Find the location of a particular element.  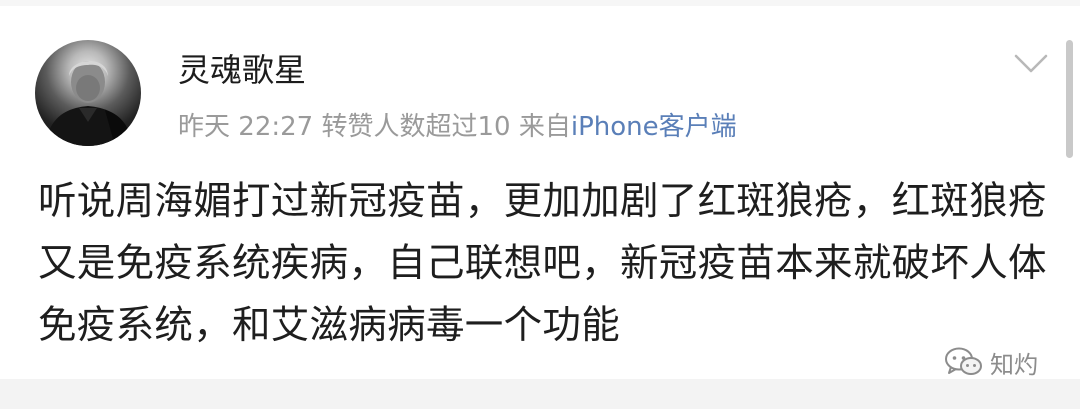

watermark: 知灼 is located at coordinates (991, 362).